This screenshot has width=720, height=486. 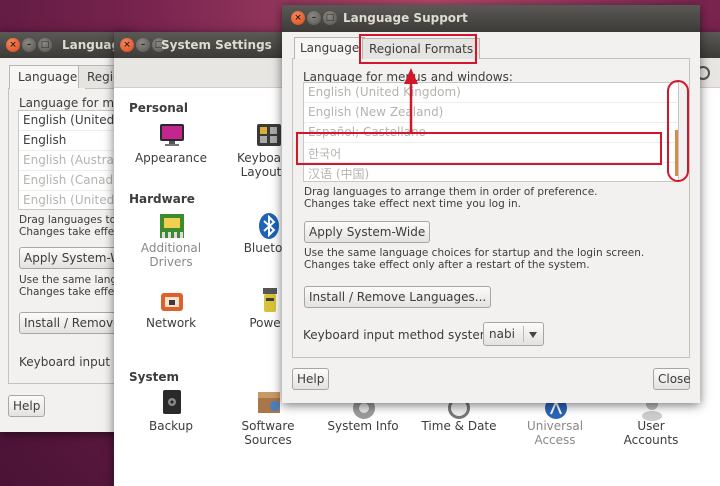 What do you see at coordinates (263, 248) in the screenshot?
I see `bluetooth-label: Blueto` at bounding box center [263, 248].